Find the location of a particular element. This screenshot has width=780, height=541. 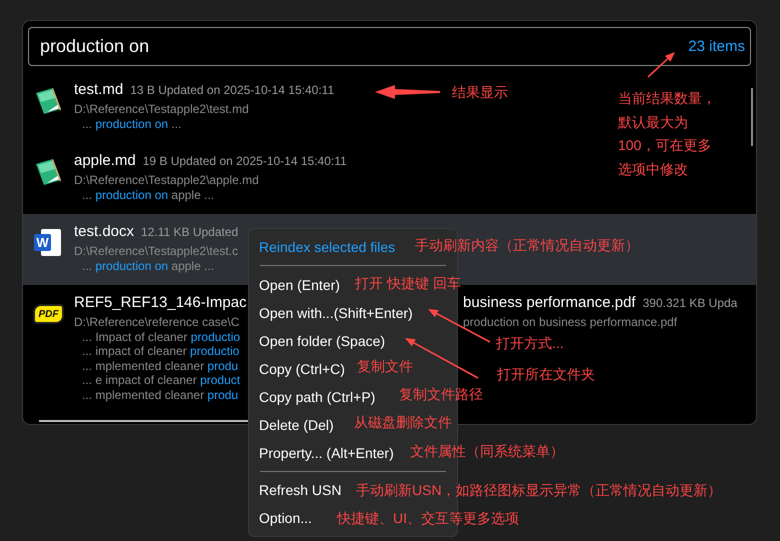

menu-item: Open (Enter) is located at coordinates (299, 285).